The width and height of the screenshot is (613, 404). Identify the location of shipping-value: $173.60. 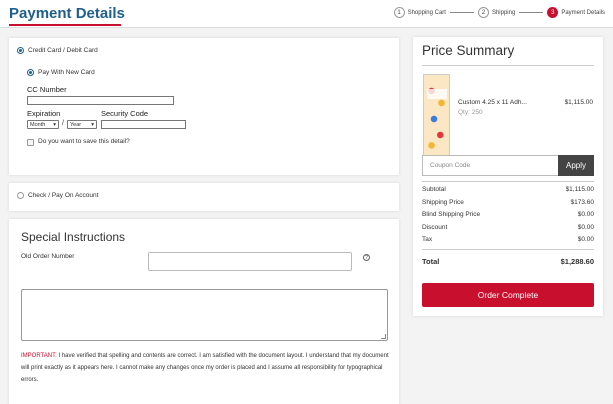
(582, 202).